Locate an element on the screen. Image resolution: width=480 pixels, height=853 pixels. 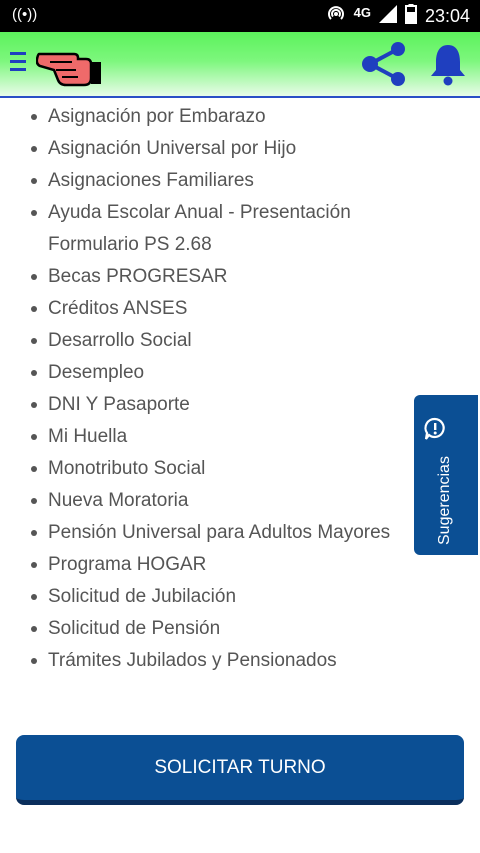
list-item: Solicitud de Jubilación is located at coordinates (240, 597).